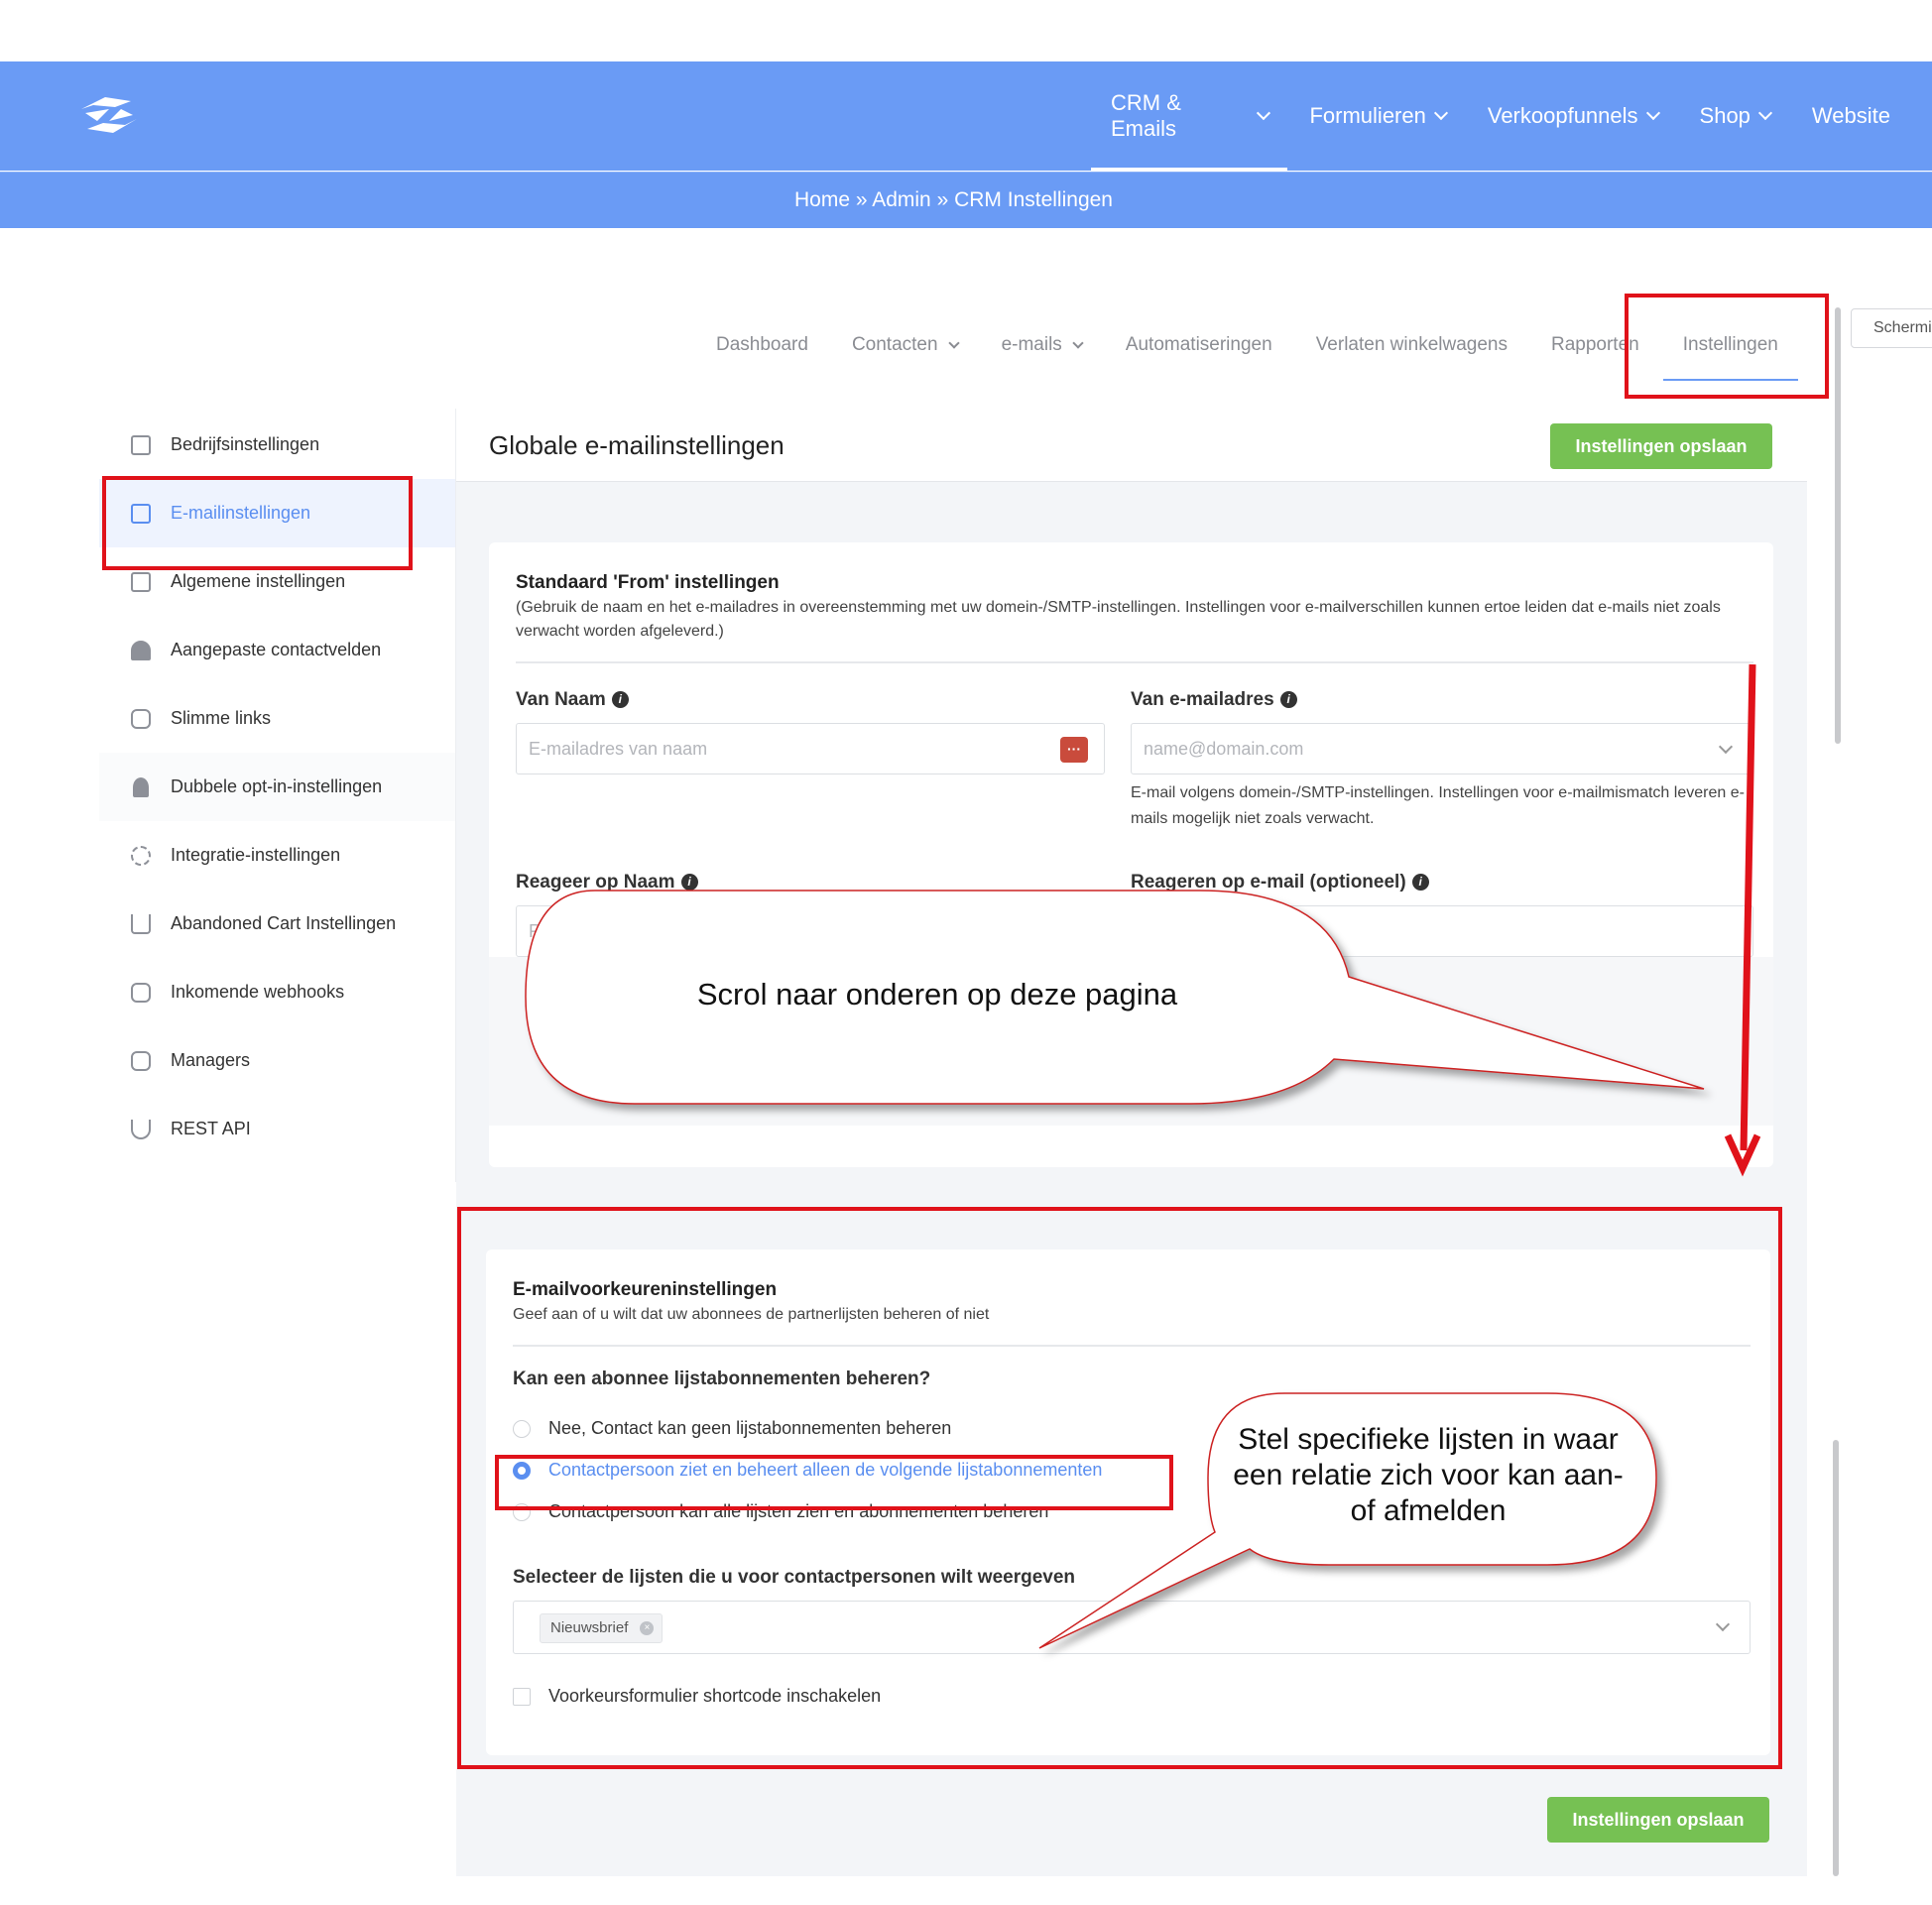 Image resolution: width=1932 pixels, height=1905 pixels. Describe the element at coordinates (1748, 907) in the screenshot. I see `scroll-arrow-shaft` at that location.